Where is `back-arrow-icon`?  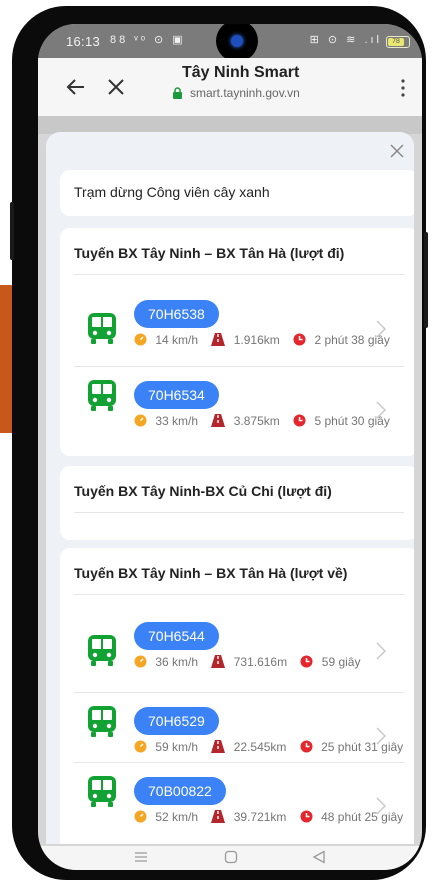 back-arrow-icon is located at coordinates (76, 87).